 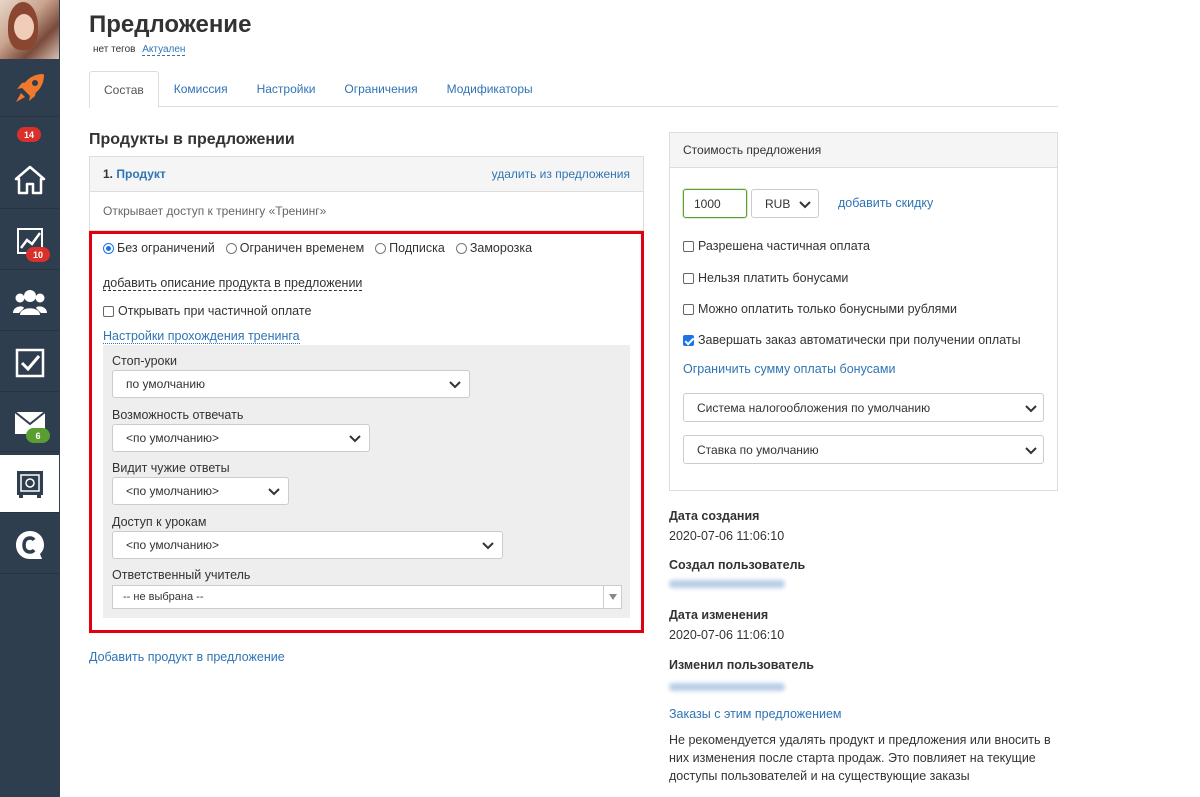 What do you see at coordinates (715, 203) in the screenshot?
I see `price-input: 1000` at bounding box center [715, 203].